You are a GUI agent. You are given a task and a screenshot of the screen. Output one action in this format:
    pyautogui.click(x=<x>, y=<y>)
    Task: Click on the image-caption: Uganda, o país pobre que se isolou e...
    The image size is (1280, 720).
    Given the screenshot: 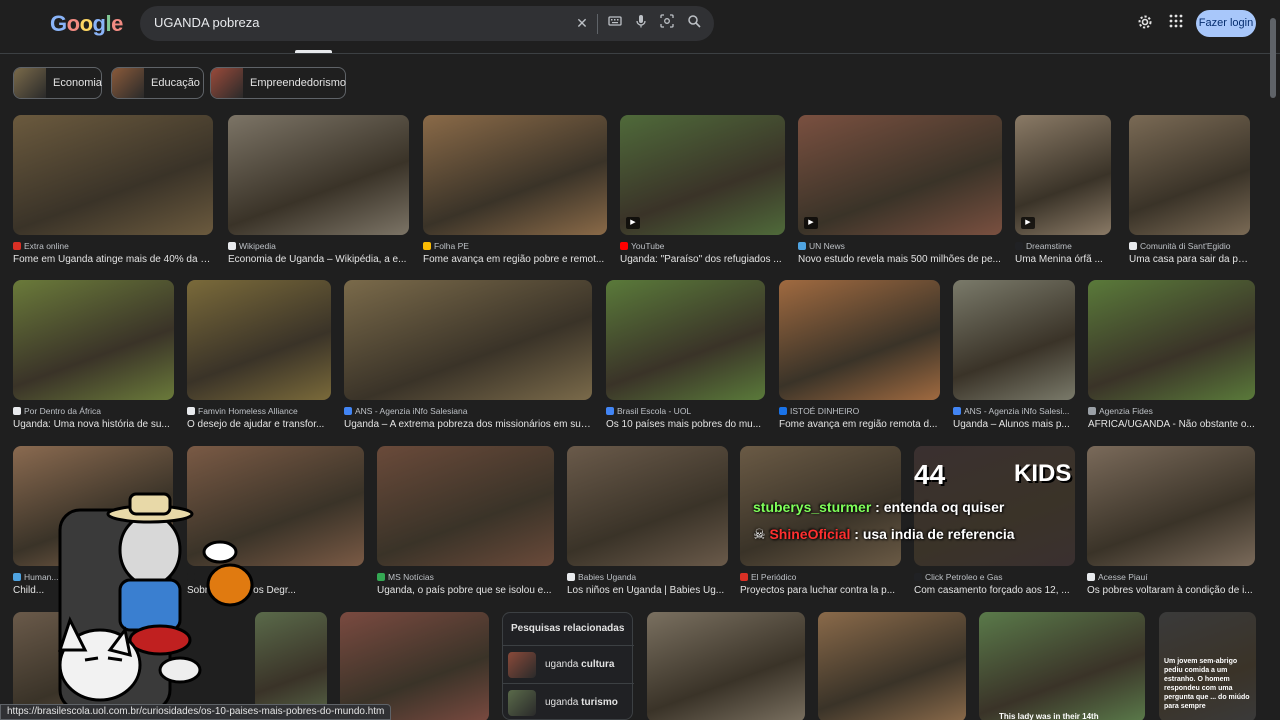 What is the action you would take?
    pyautogui.click(x=465, y=590)
    